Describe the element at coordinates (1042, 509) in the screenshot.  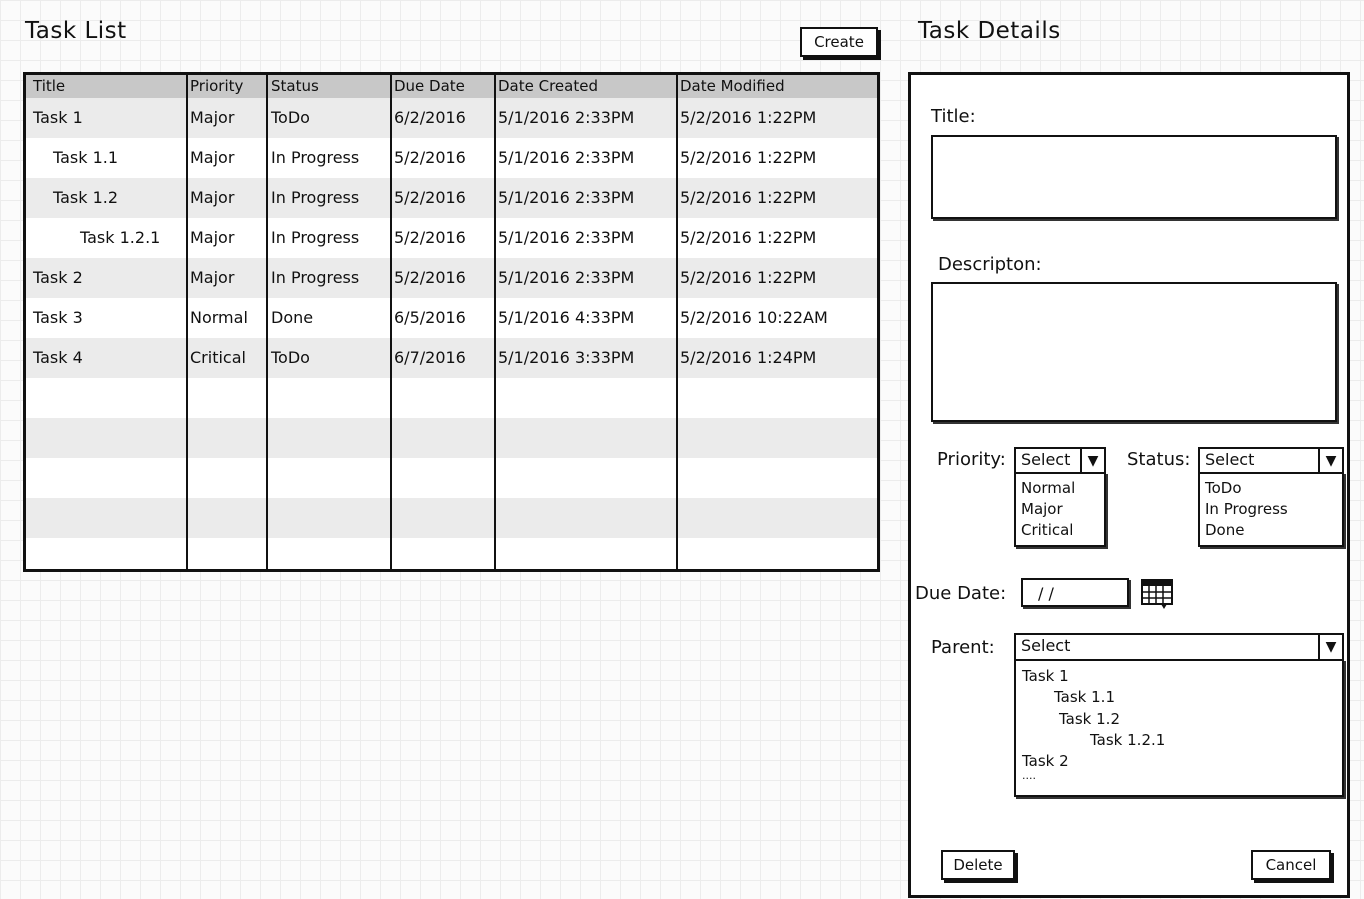
I see `priority-option-major: Major` at that location.